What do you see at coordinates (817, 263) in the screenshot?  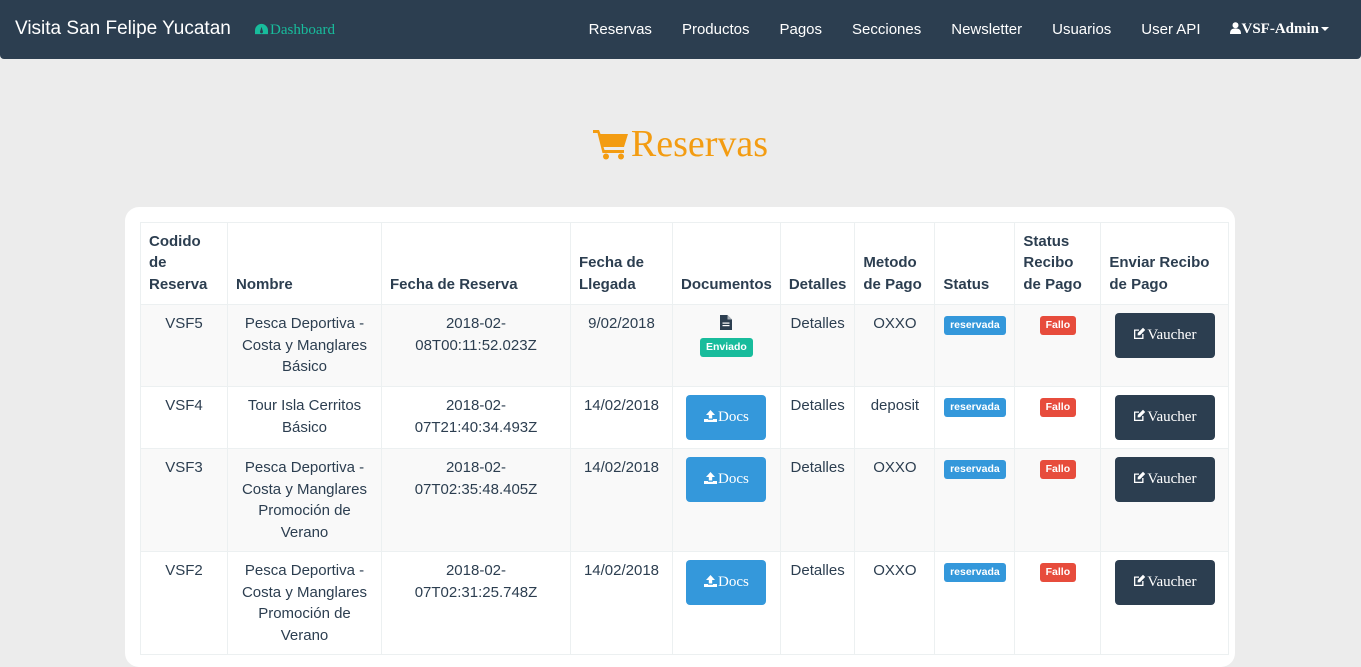 I see `header-detalles: Detalles` at bounding box center [817, 263].